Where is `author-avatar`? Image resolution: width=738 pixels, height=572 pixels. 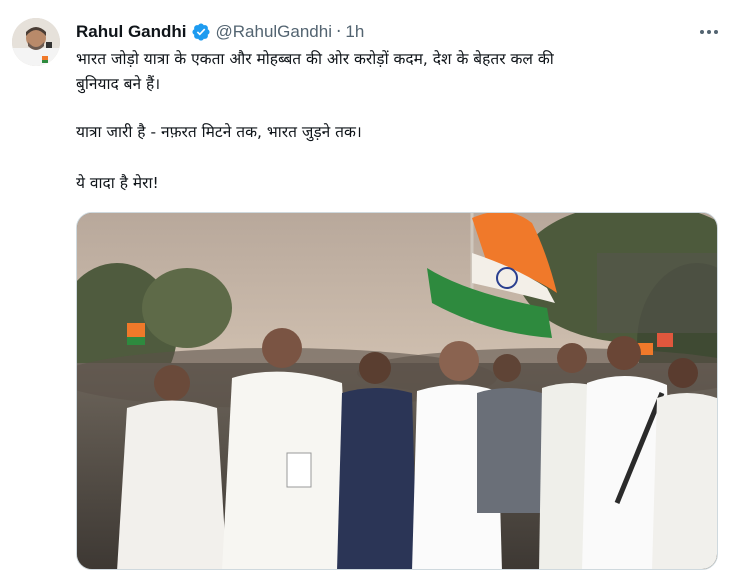 author-avatar is located at coordinates (36, 42).